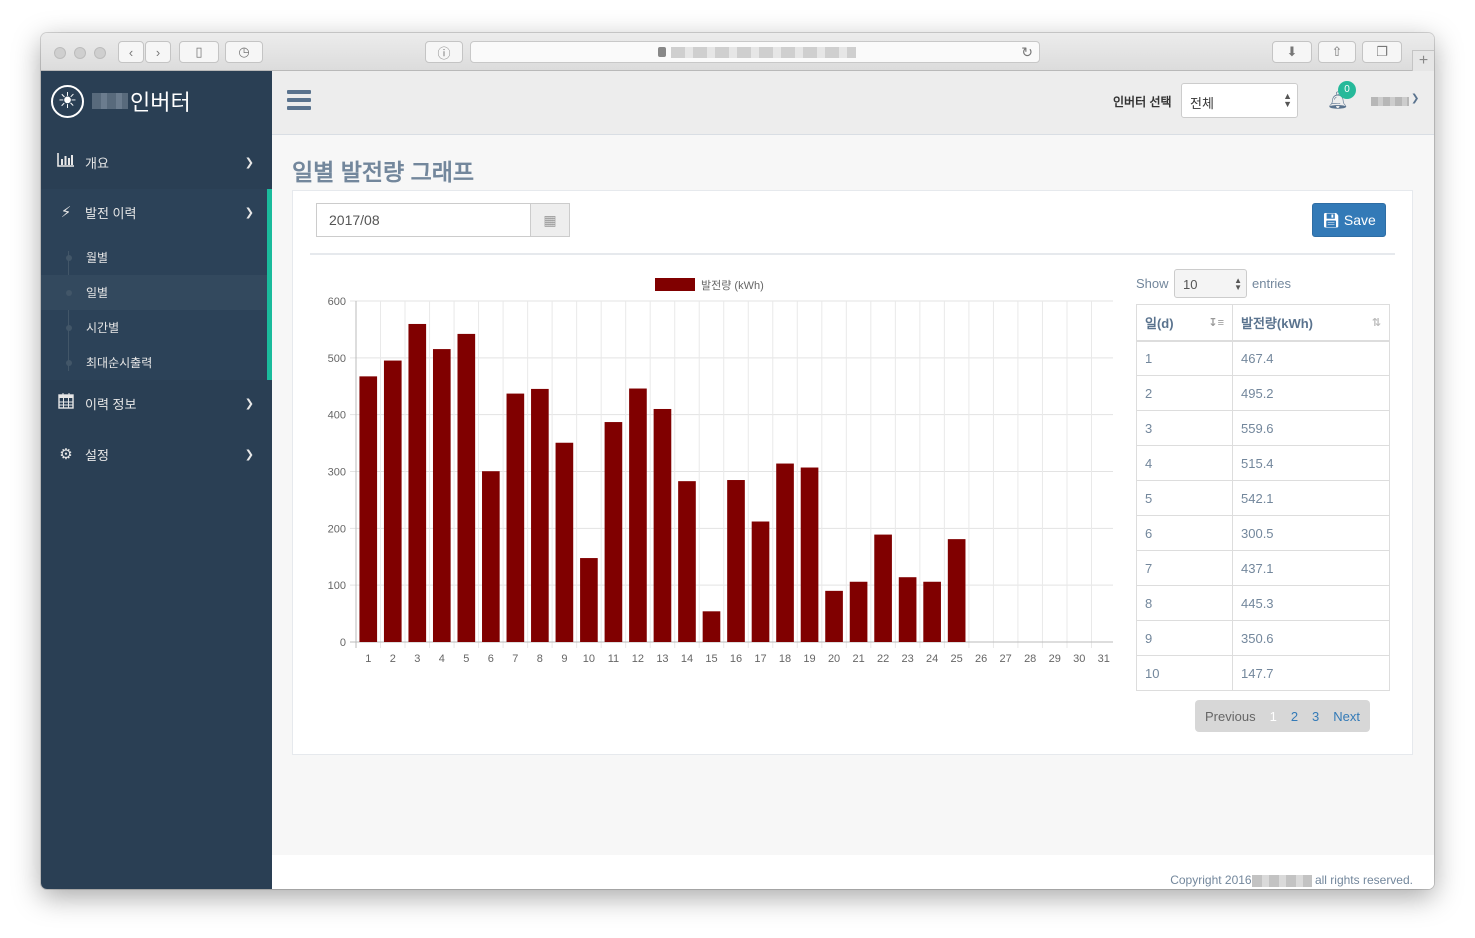 The width and height of the screenshot is (1475, 938). What do you see at coordinates (907, 659) in the screenshot?
I see `x-tick-label: 23` at bounding box center [907, 659].